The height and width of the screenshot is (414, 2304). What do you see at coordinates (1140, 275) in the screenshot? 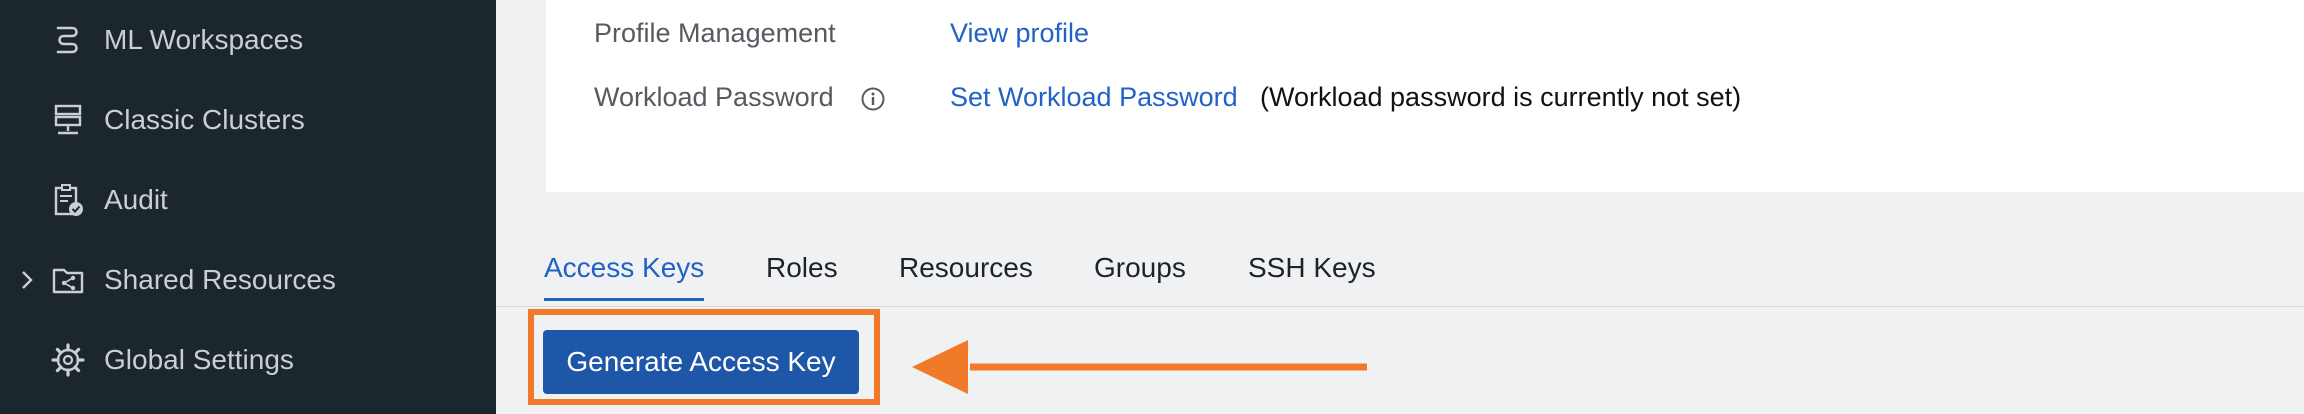
I see `tab-groups: Groups` at bounding box center [1140, 275].